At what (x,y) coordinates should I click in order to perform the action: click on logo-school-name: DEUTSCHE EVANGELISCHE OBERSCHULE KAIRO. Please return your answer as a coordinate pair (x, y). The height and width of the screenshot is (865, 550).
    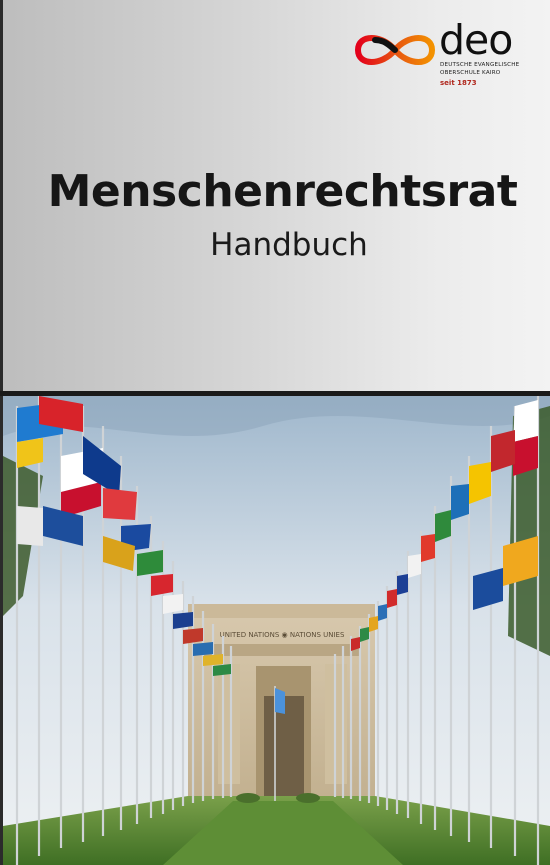
    Looking at the image, I should click on (480, 69).